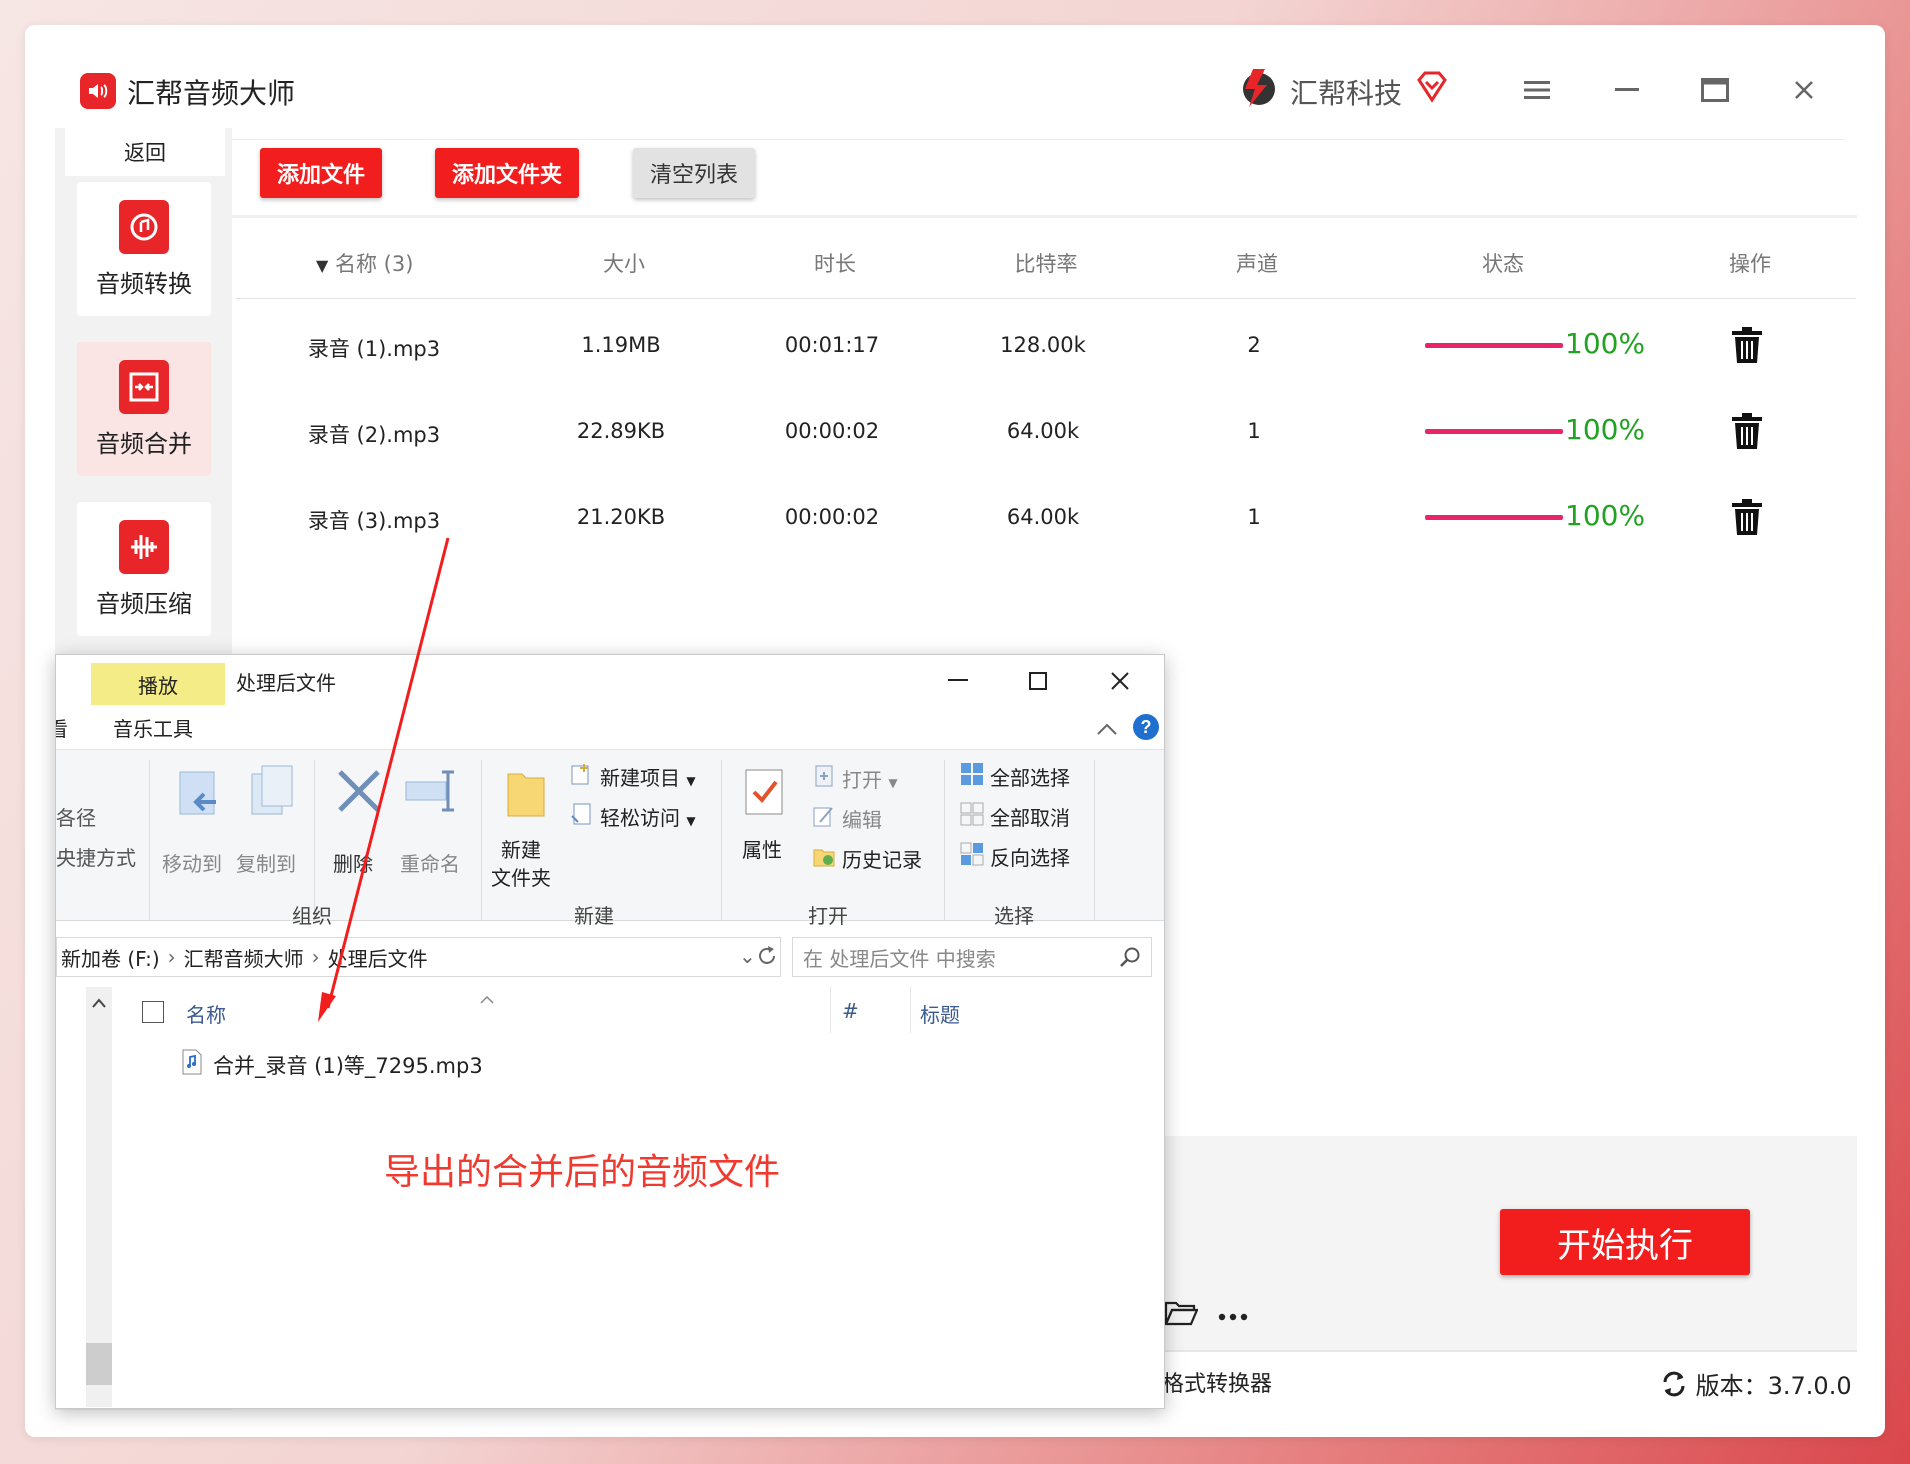 This screenshot has height=1464, width=1910. Describe the element at coordinates (153, 1012) in the screenshot. I see `select-all-checkbox` at that location.